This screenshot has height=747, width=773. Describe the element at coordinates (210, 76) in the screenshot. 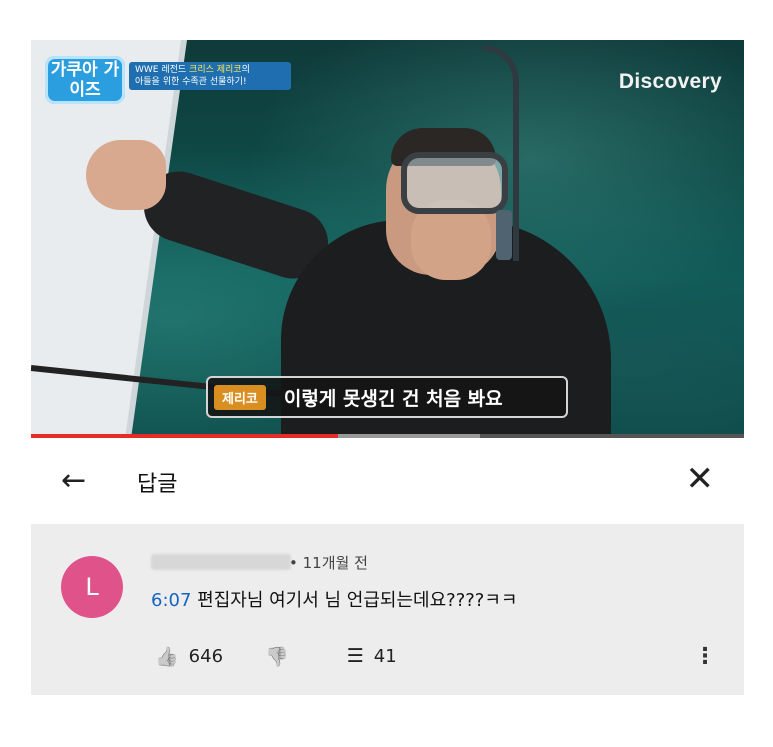

I see `topic-banner: WWE 레전드 크리스 제리코의 아들을 위한 수족관 선물하기!` at that location.